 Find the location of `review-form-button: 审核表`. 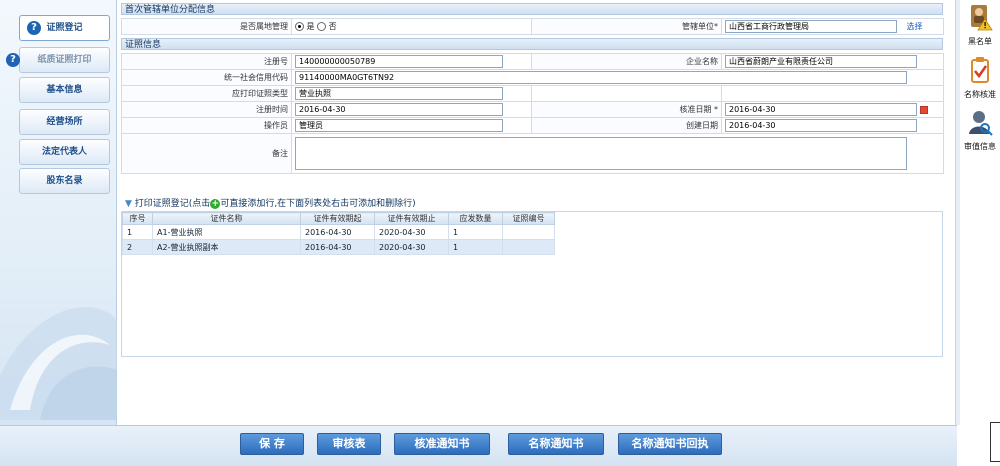

review-form-button: 审核表 is located at coordinates (349, 444).